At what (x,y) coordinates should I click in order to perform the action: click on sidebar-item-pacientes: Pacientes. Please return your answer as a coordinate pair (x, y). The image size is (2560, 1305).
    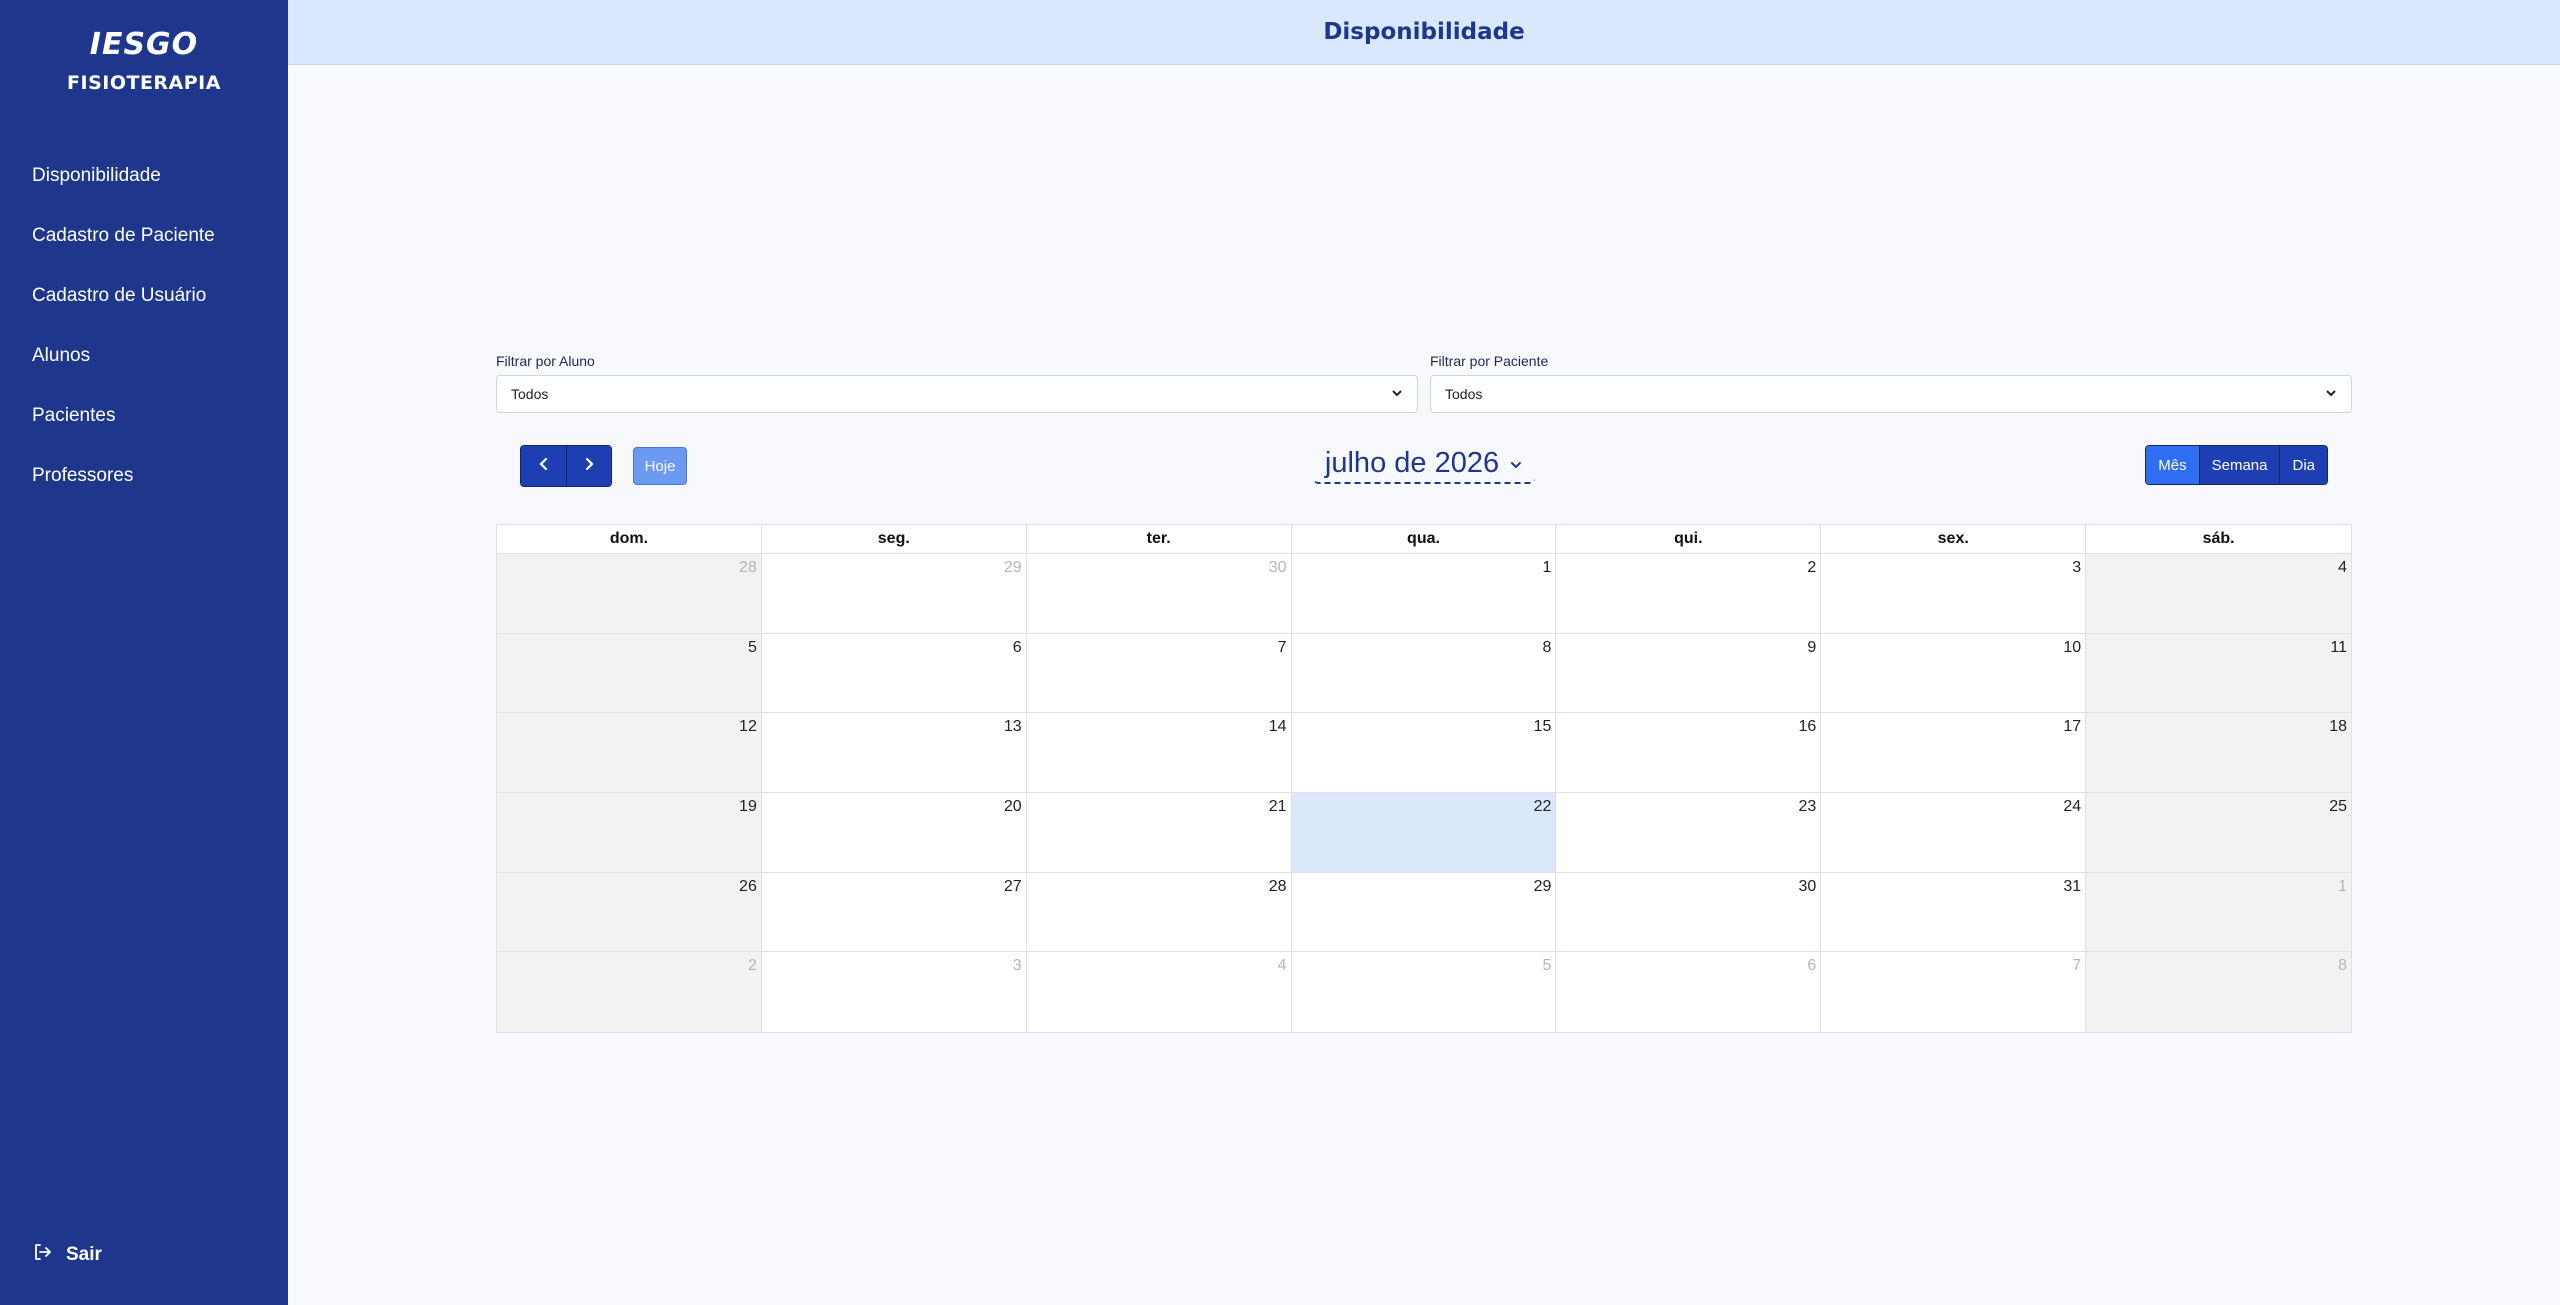
    Looking at the image, I should click on (144, 416).